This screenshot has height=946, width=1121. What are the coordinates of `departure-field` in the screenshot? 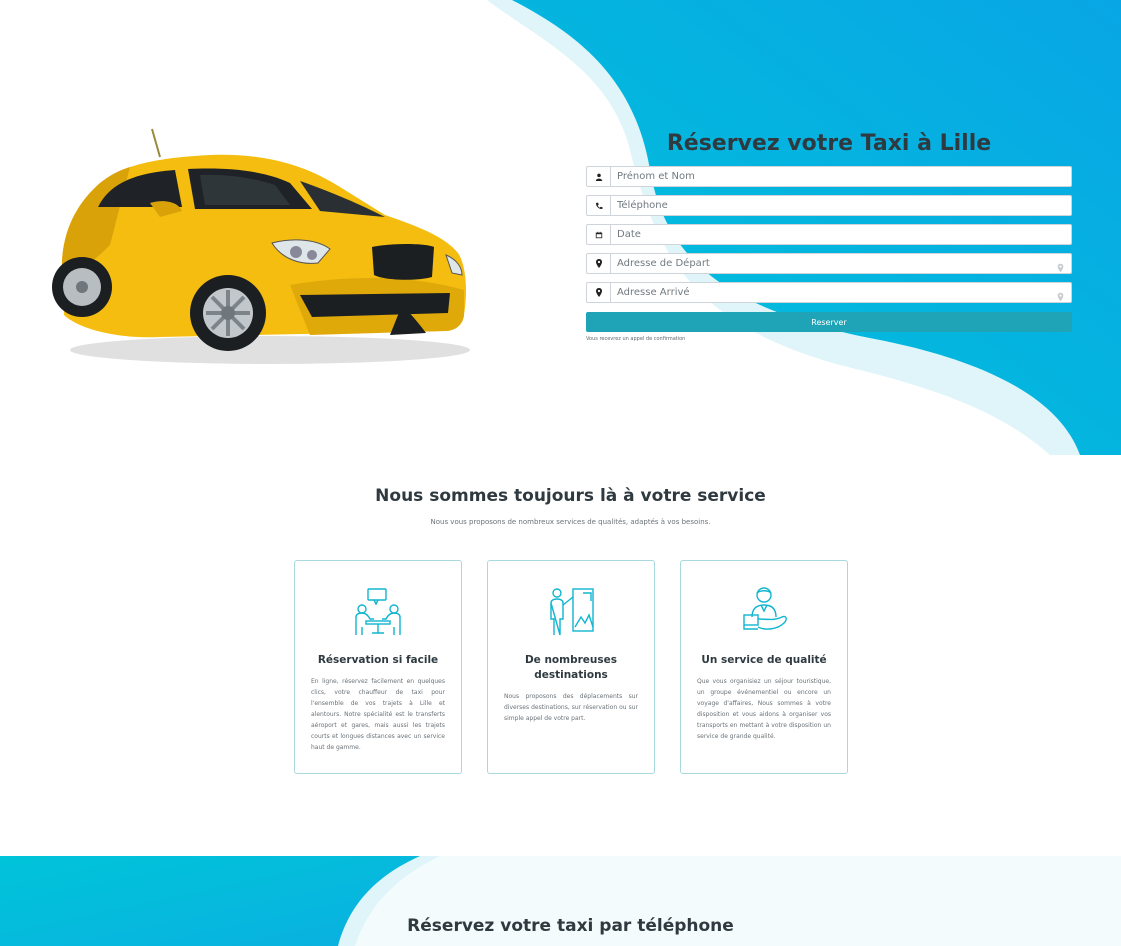 It's located at (829, 263).